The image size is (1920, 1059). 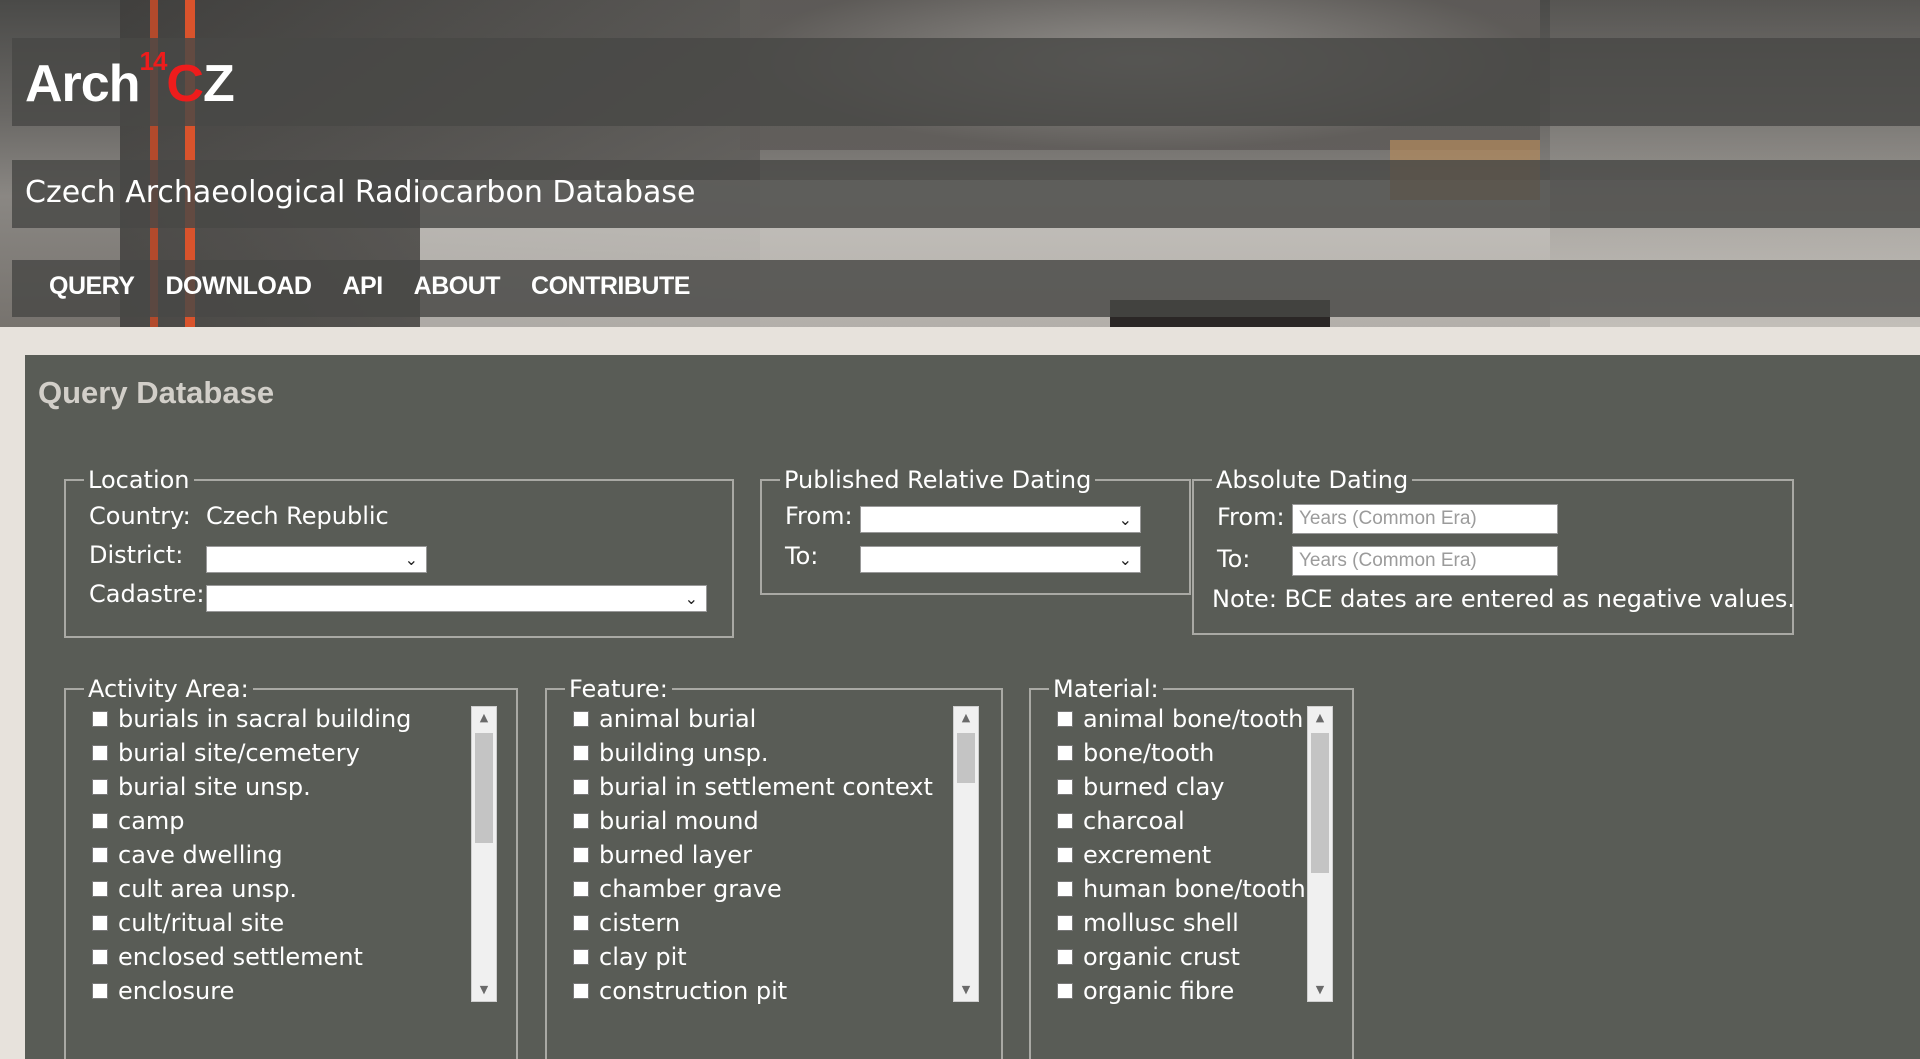 I want to click on list-item-label: excrement, so click(x=1147, y=855).